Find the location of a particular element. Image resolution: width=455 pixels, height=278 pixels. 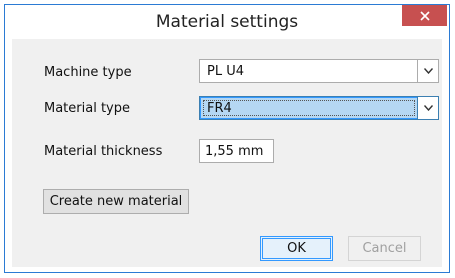

material-thickness-value: 1,55 mm is located at coordinates (234, 151).